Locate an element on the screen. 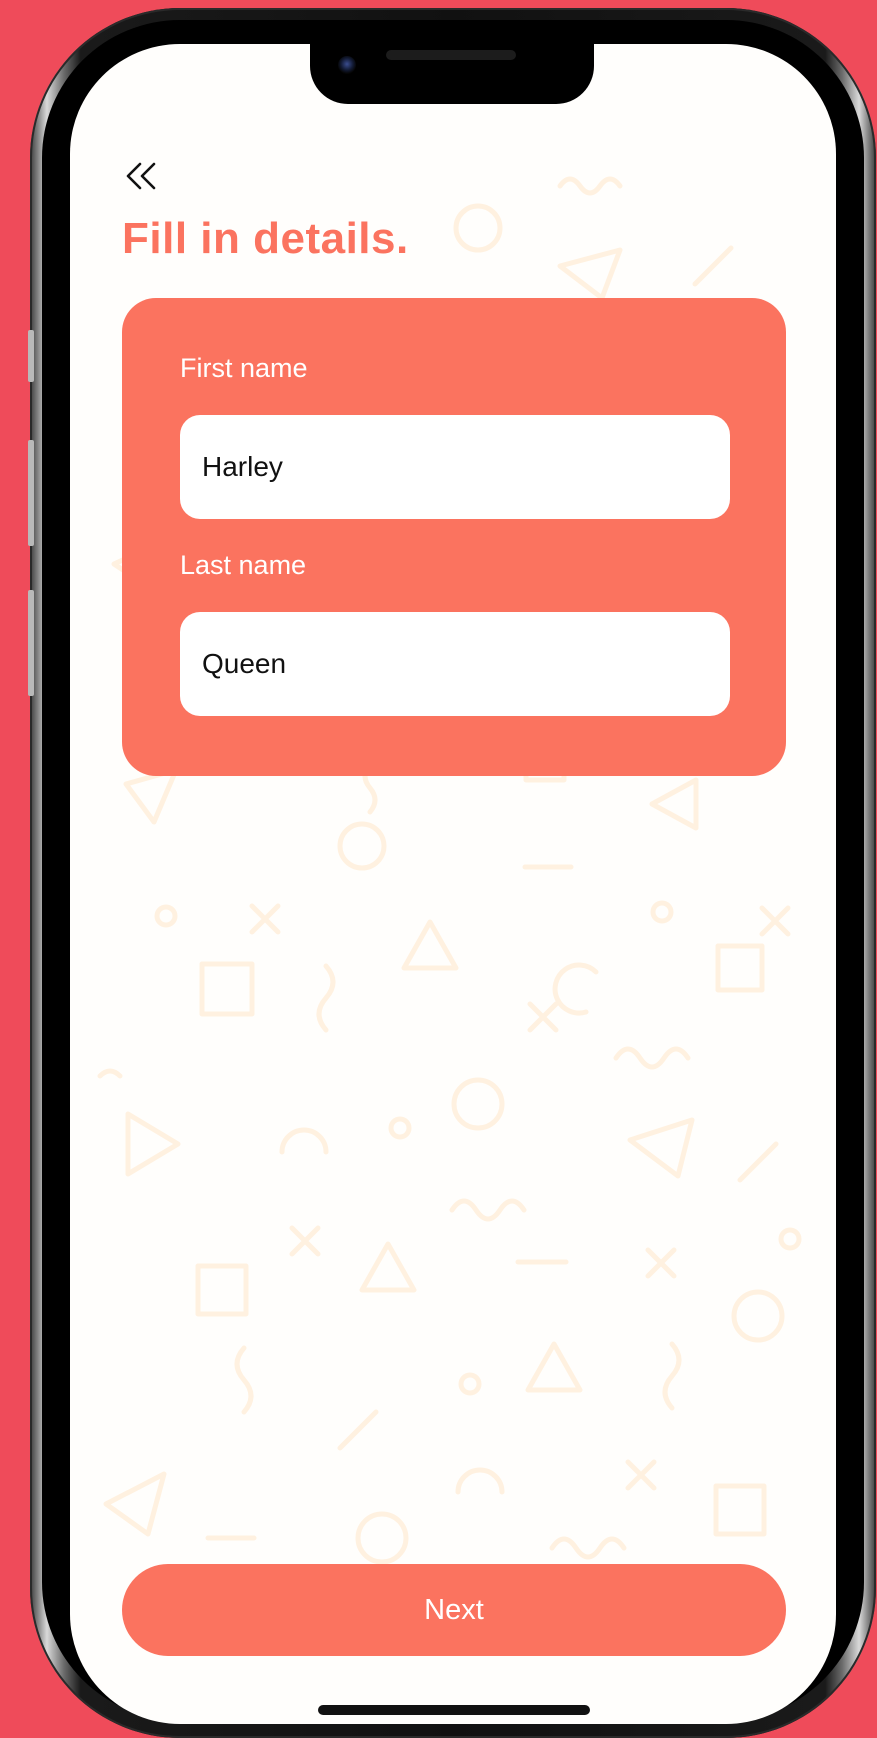 The image size is (877, 1738). page-title: Fill in details. is located at coordinates (265, 238).